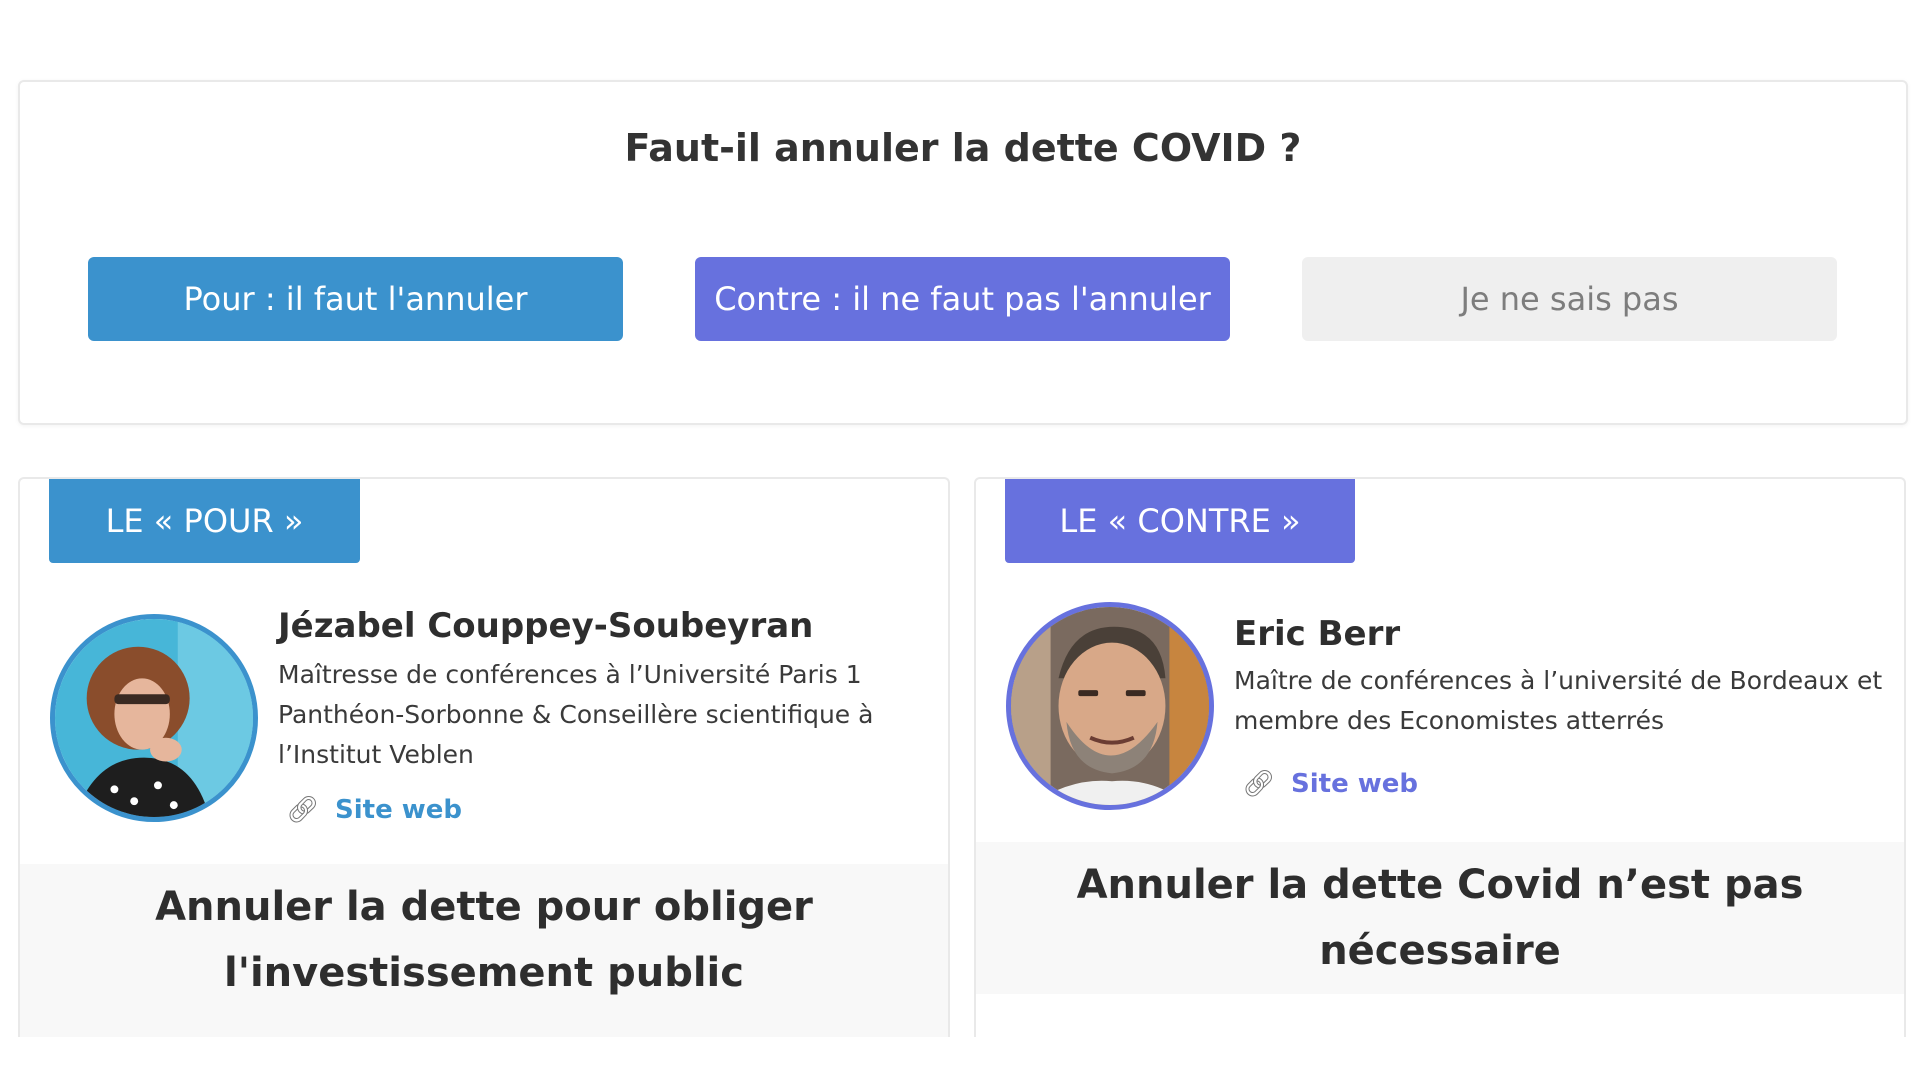 The width and height of the screenshot is (1920, 1080). What do you see at coordinates (204, 521) in the screenshot?
I see `pour-tab-label: LE « POUR »` at bounding box center [204, 521].